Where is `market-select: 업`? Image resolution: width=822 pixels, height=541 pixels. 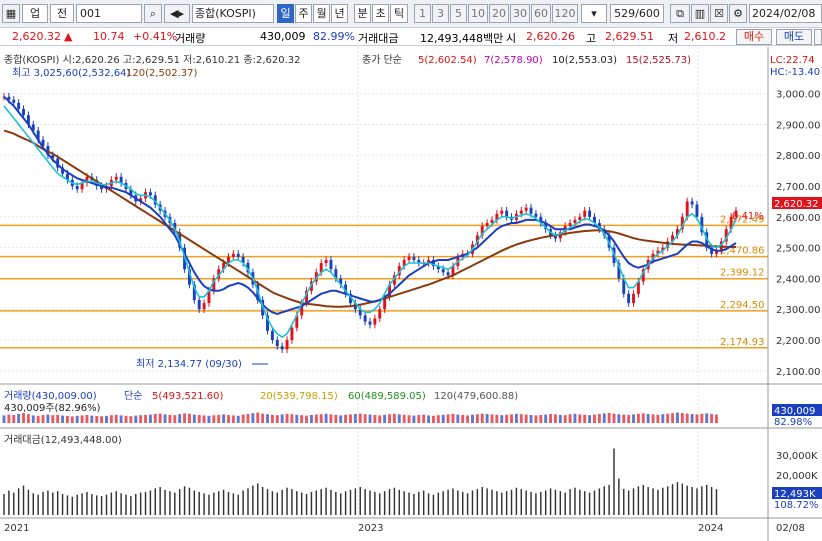 market-select: 업 is located at coordinates (35, 13).